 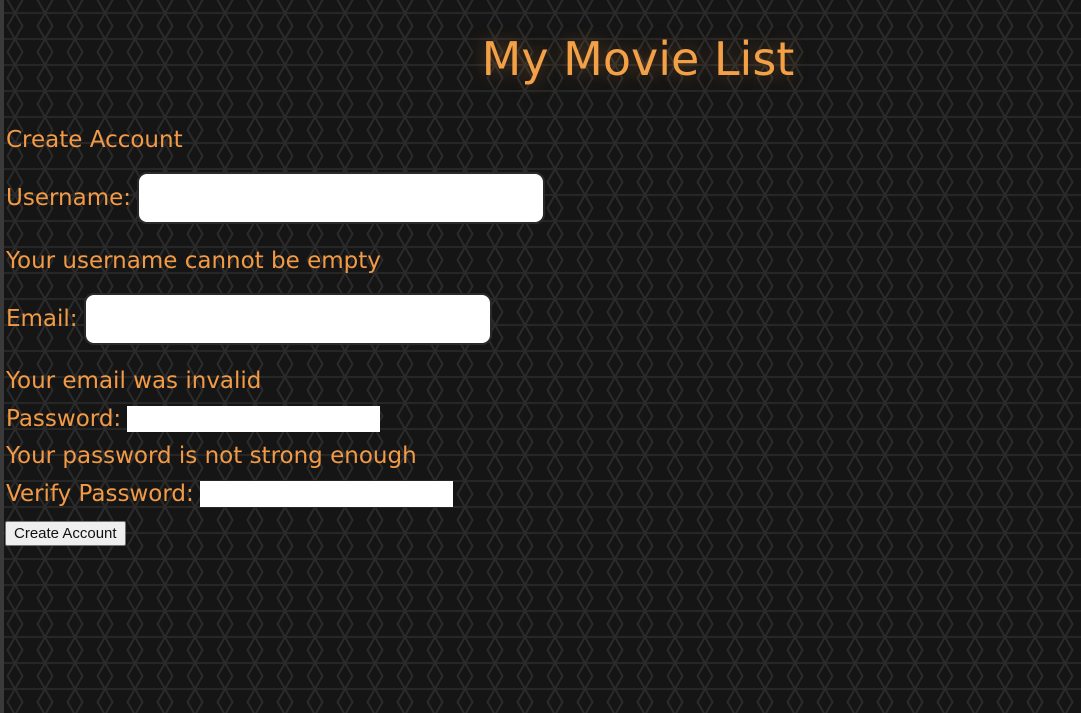 What do you see at coordinates (326, 494) in the screenshot?
I see `verify-password-input` at bounding box center [326, 494].